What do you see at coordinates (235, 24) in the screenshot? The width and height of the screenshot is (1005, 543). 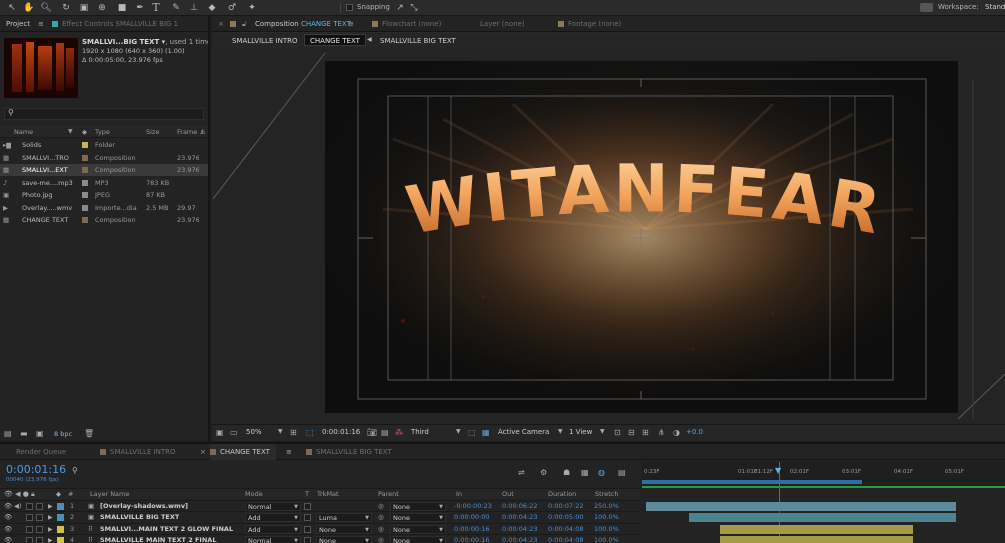 I see `lock-icon` at bounding box center [235, 24].